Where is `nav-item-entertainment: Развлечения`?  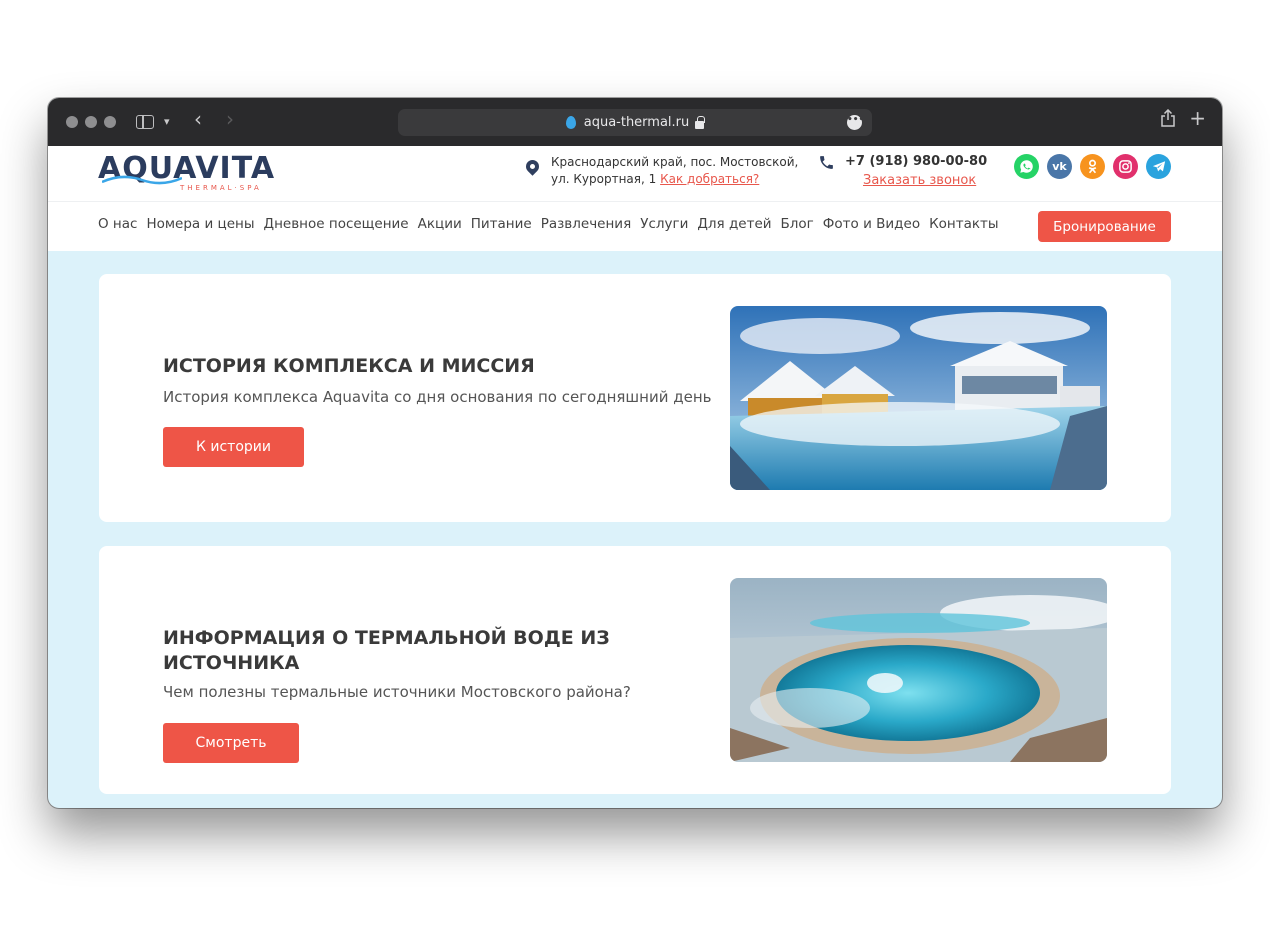
nav-item-entertainment: Развлечения is located at coordinates (586, 224).